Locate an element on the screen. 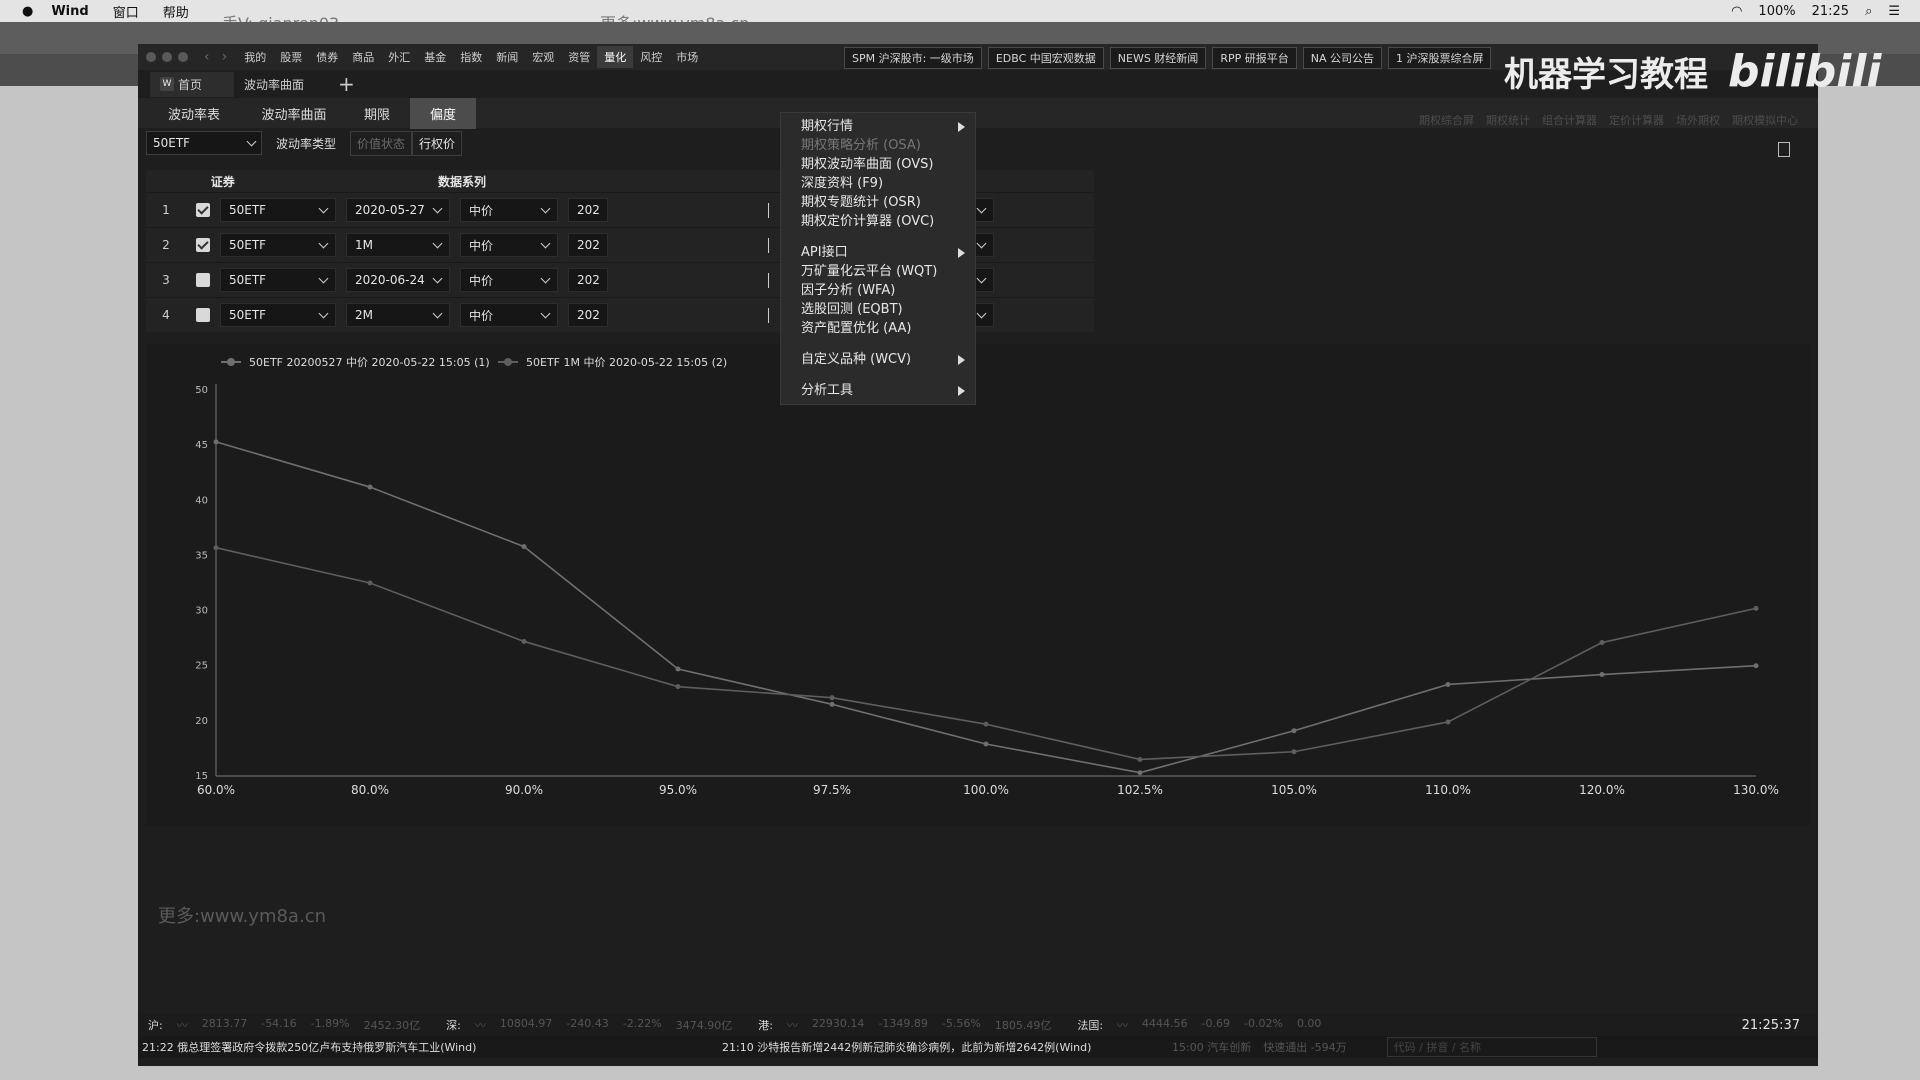 This screenshot has width=1920, height=1080. search-input: 代码 / 拼音 / 名称 is located at coordinates (1491, 1047).